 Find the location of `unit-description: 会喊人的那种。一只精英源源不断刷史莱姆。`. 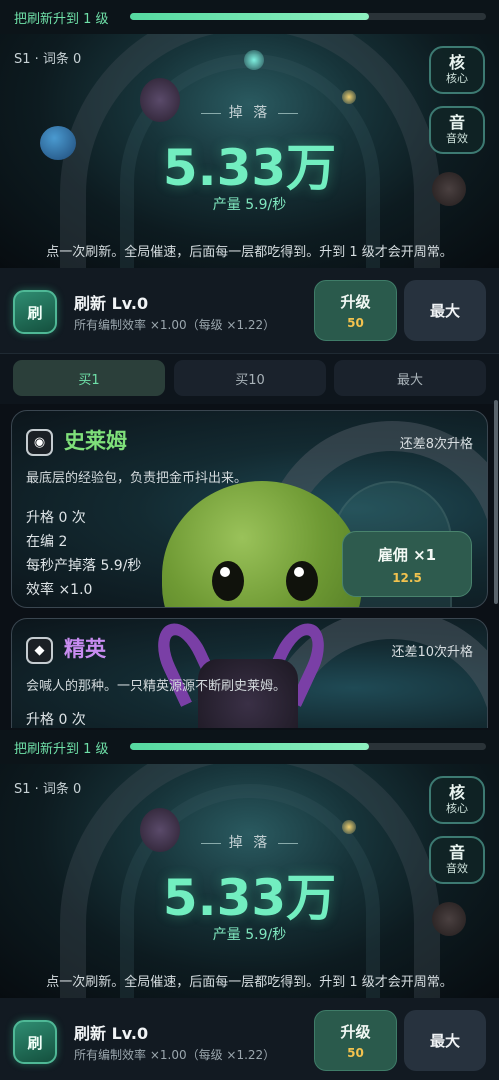

unit-description: 会喊人的那种。一只精英源源不断刷史莱姆。 is located at coordinates (156, 686).